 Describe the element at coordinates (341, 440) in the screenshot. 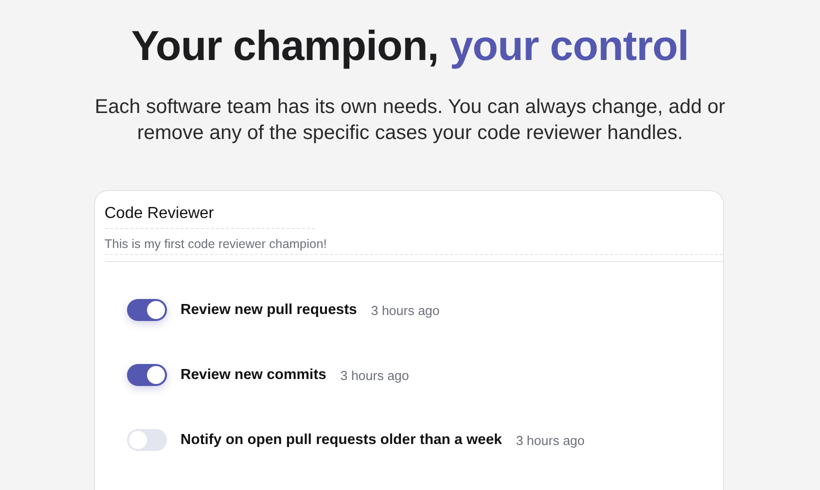

I see `case-label: Notify on open pull requests older than a week` at that location.